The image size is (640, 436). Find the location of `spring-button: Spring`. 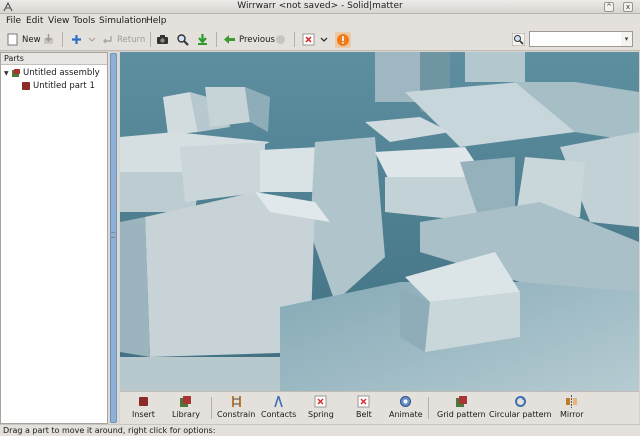

spring-button: Spring is located at coordinates (321, 407).